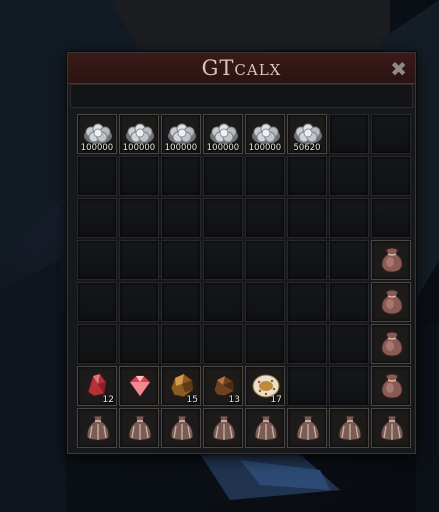  I want to click on inventory-slot-red-crystal: 12, so click(97, 386).